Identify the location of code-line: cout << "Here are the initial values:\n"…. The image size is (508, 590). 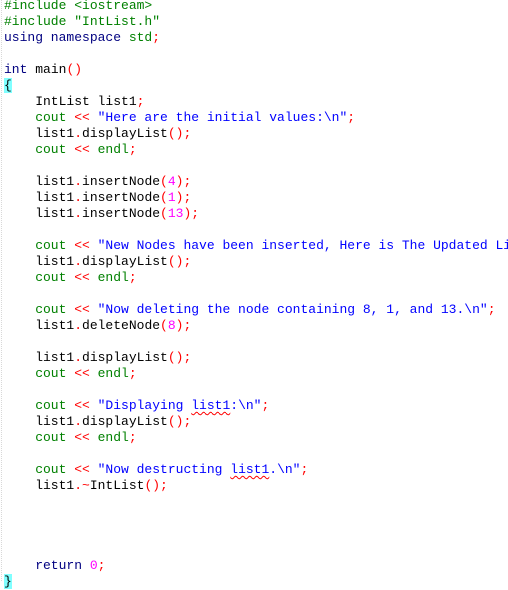
(256, 118).